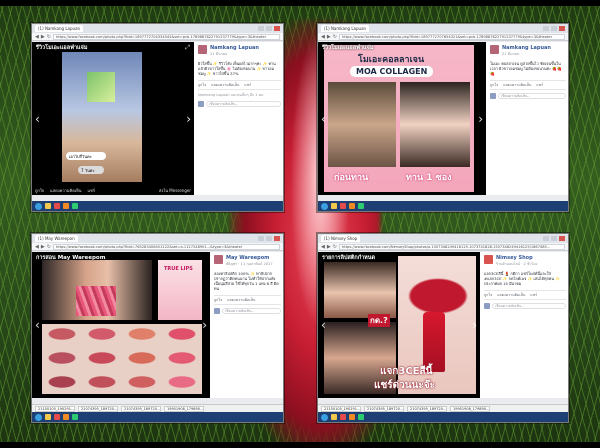 This screenshot has height=448, width=600. What do you see at coordinates (187, 48) in the screenshot?
I see `expand-icon: ⤢` at bounding box center [187, 48].